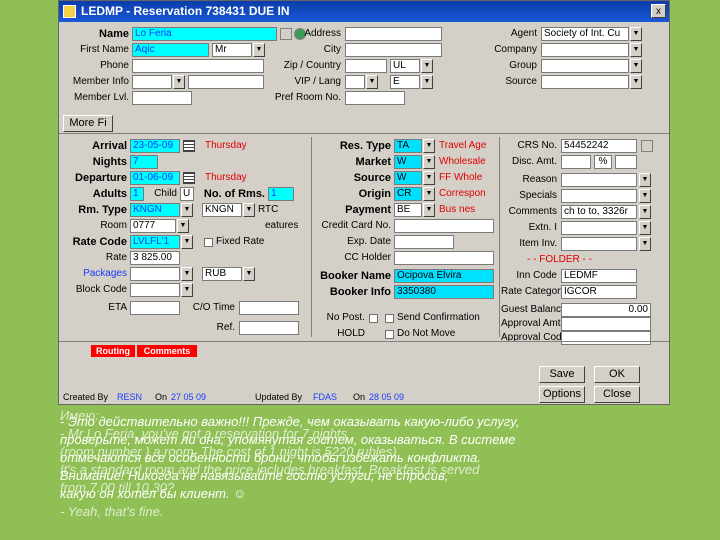 Image resolution: width=720 pixels, height=540 pixels. What do you see at coordinates (585, 82) in the screenshot?
I see `source-field` at bounding box center [585, 82].